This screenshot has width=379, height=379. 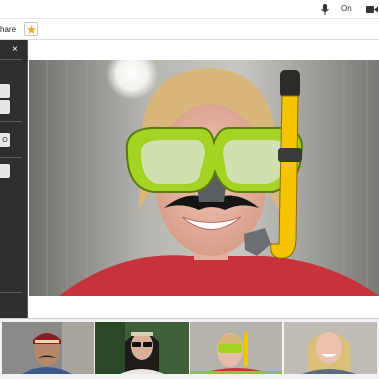 I want to click on microphone-icon, so click(x=325, y=9).